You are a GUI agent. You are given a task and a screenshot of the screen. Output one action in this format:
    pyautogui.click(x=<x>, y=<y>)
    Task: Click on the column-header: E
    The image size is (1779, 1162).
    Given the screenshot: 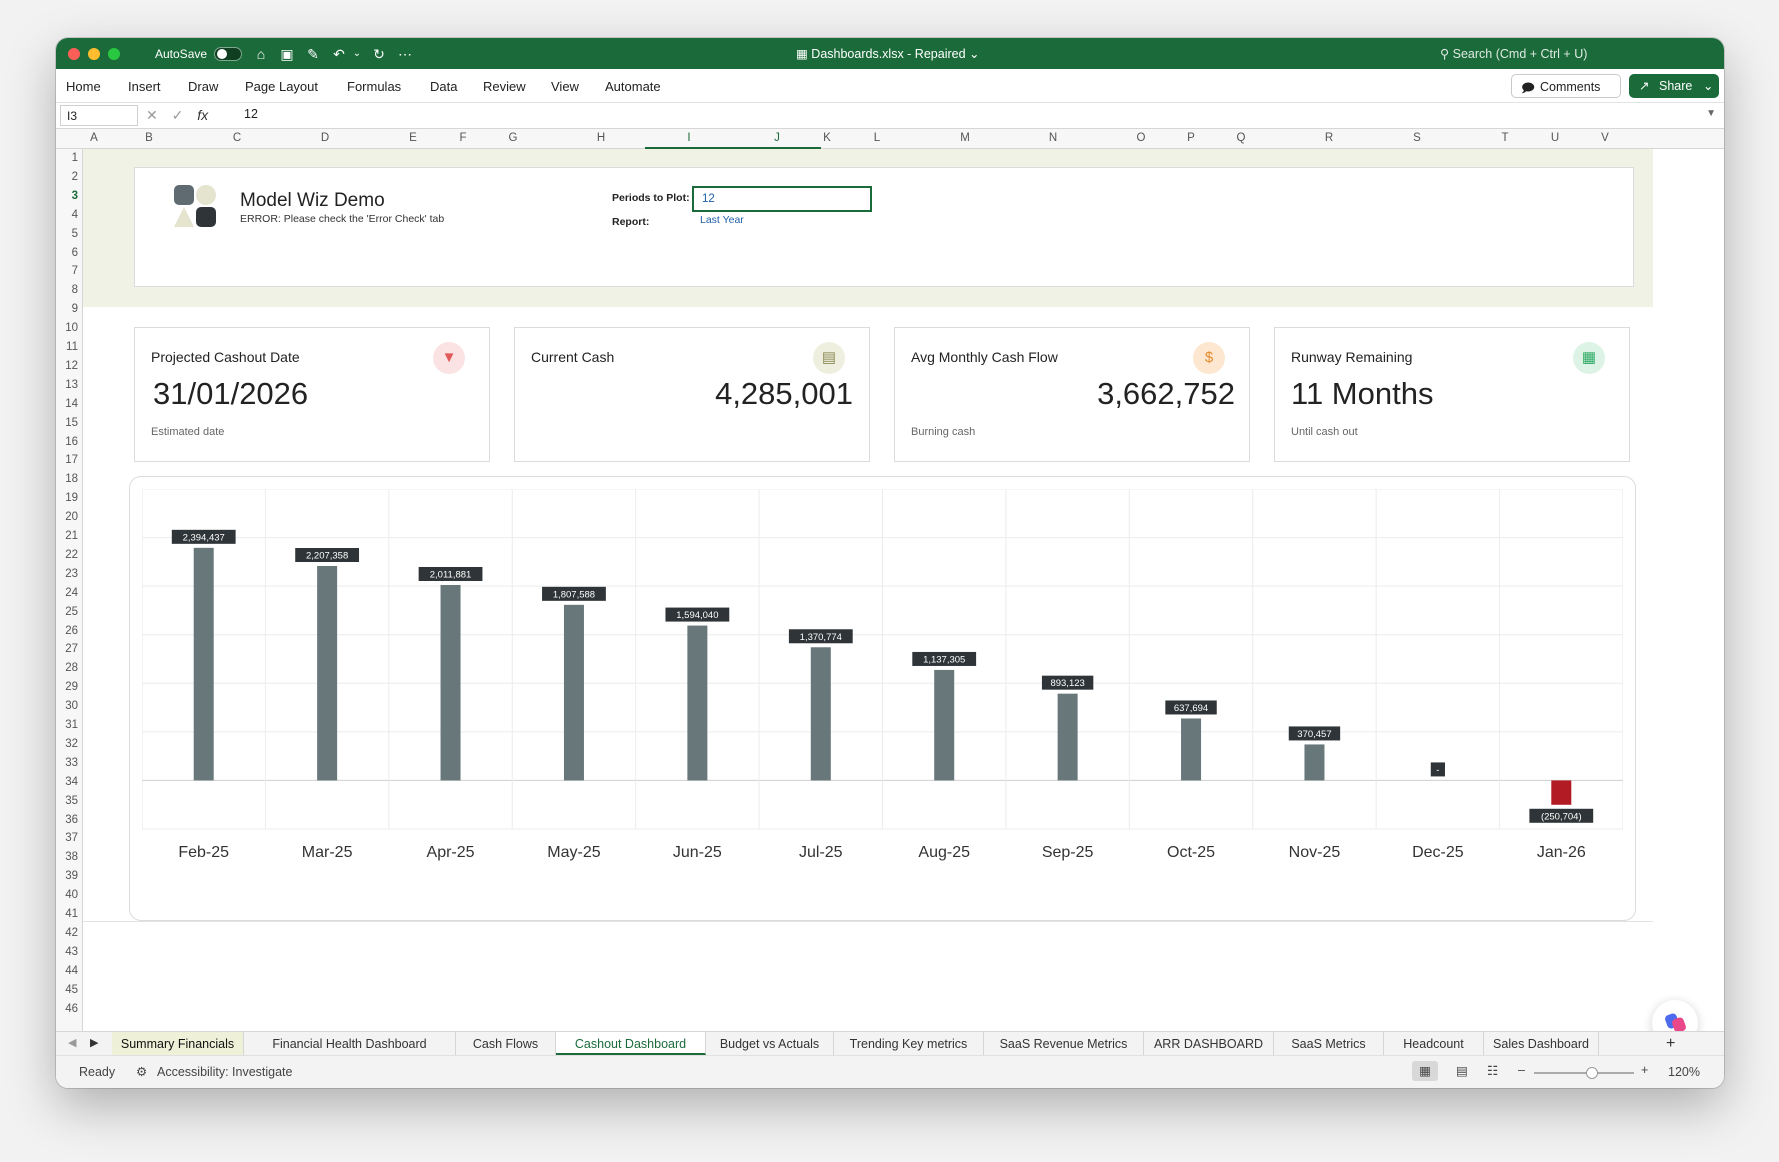 What is the action you would take?
    pyautogui.click(x=413, y=138)
    